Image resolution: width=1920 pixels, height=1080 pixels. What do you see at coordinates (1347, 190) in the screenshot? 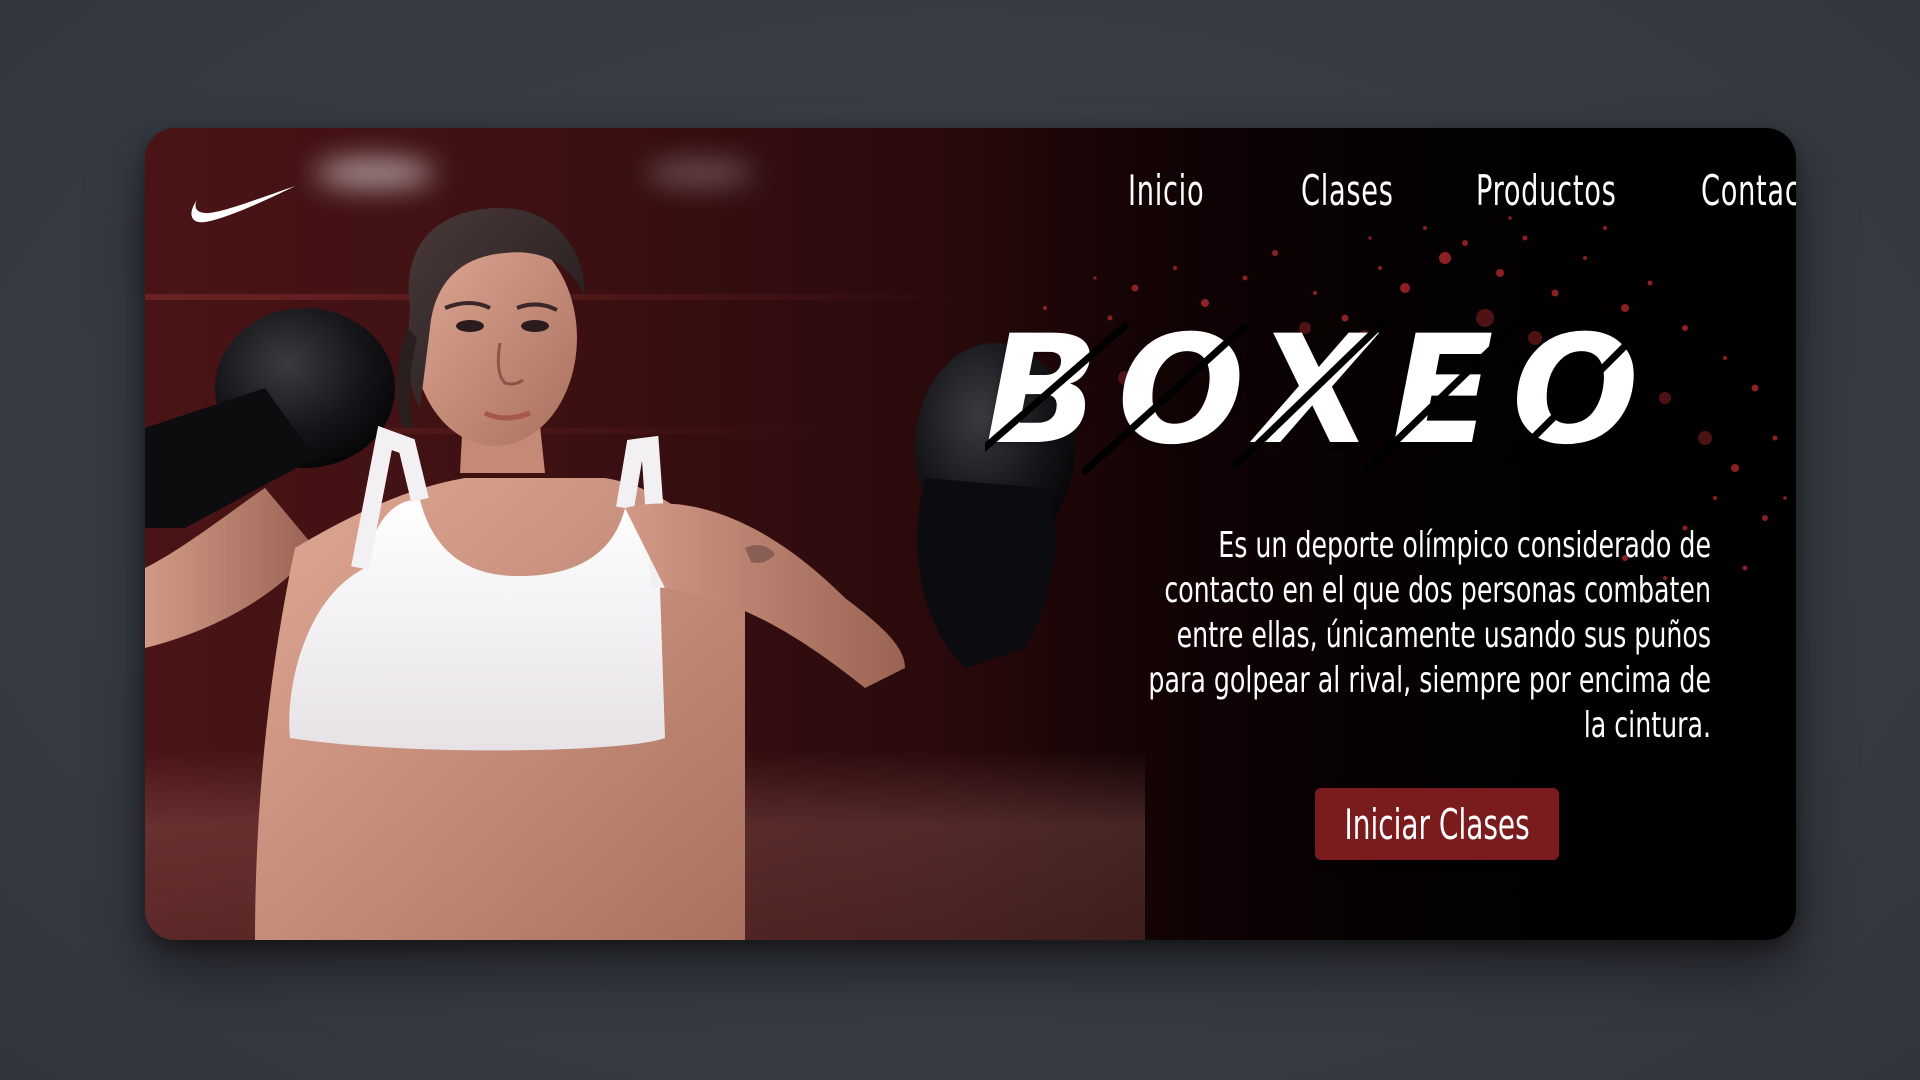
I see `nav-item-clases: Clases` at bounding box center [1347, 190].